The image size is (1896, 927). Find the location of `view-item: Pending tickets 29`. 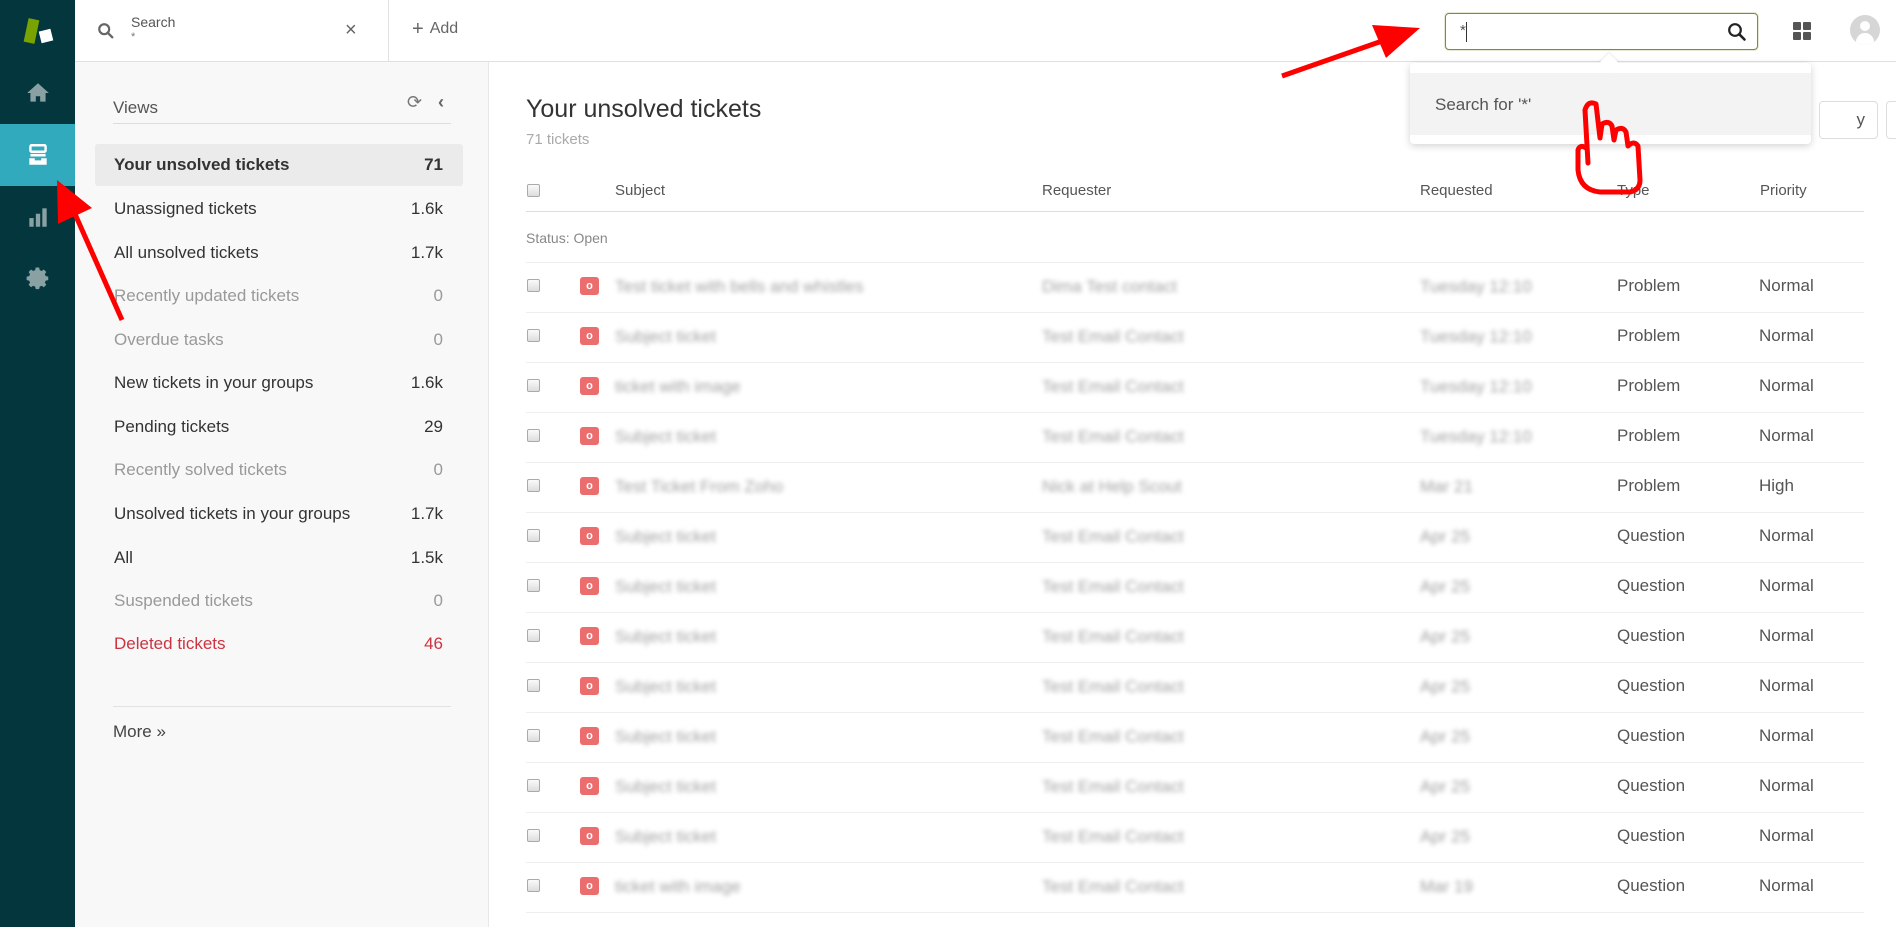

view-item: Pending tickets 29 is located at coordinates (279, 427).